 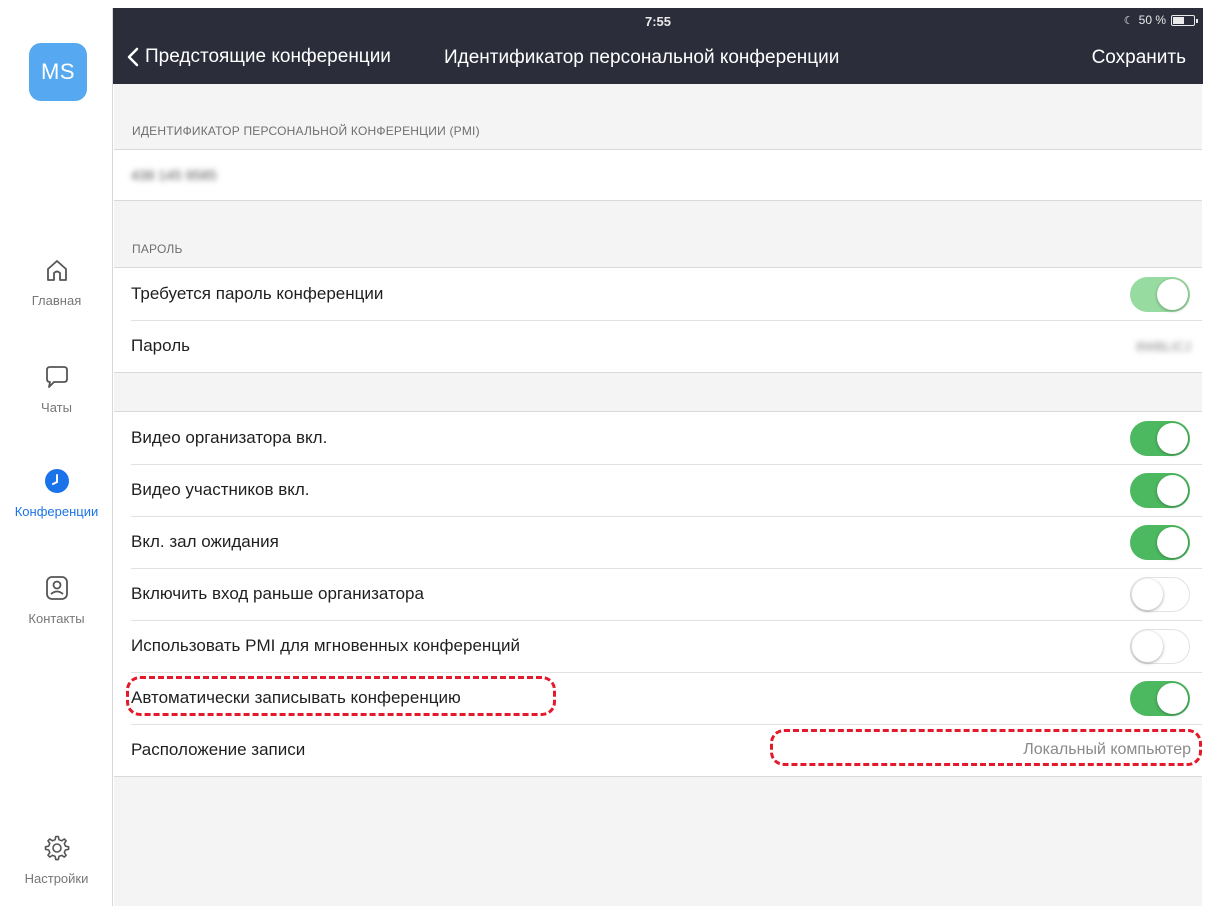 What do you see at coordinates (1160, 698) in the screenshot?
I see `auto-record-toggle` at bounding box center [1160, 698].